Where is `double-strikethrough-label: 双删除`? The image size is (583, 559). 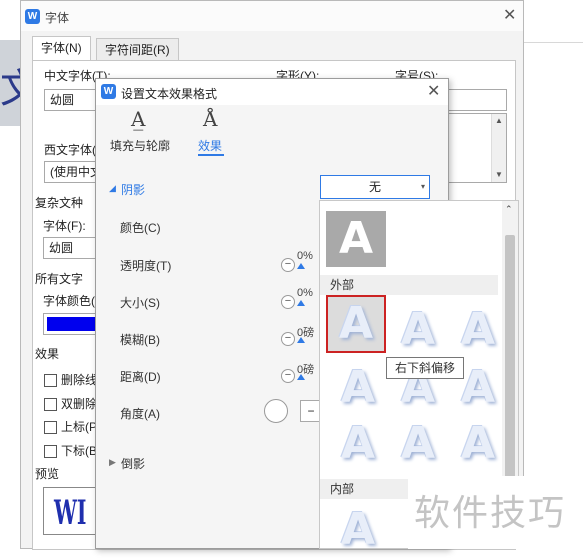 double-strikethrough-label: 双删除 is located at coordinates (79, 404).